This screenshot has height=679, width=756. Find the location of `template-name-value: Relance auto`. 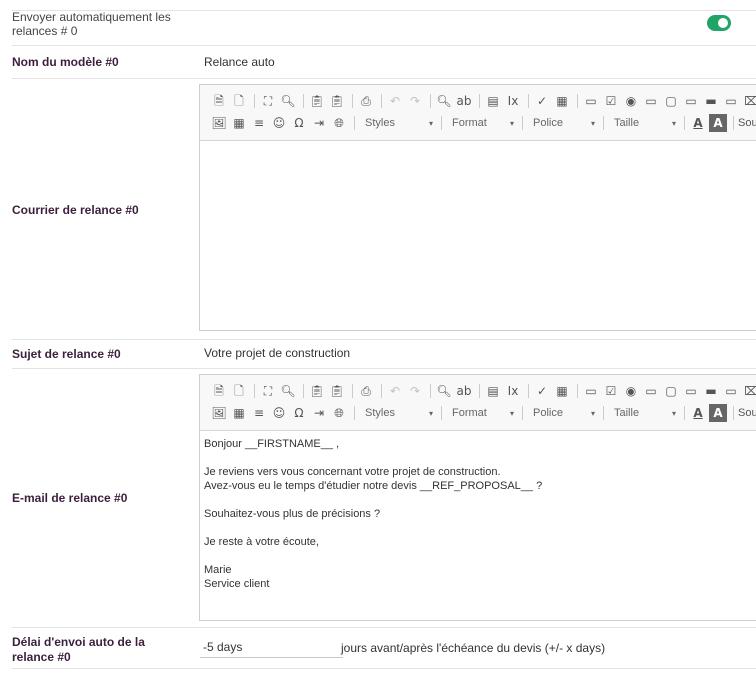

template-name-value: Relance auto is located at coordinates (239, 62).